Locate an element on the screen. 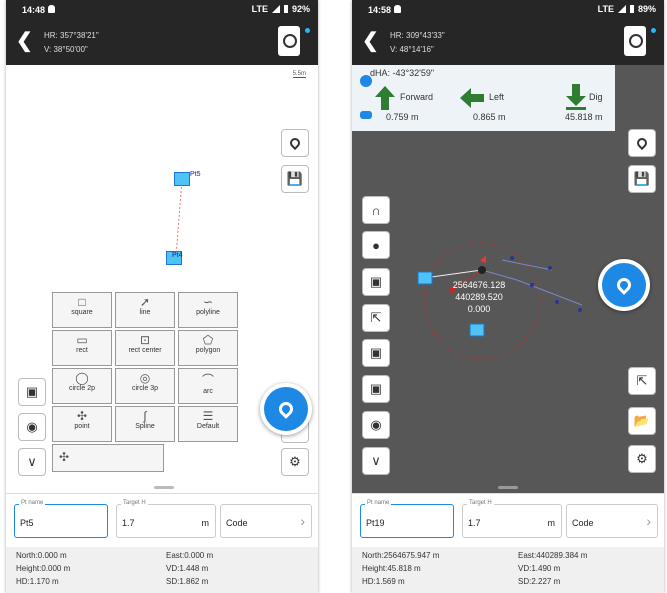  polygon-icon: ⬠ is located at coordinates (208, 340).